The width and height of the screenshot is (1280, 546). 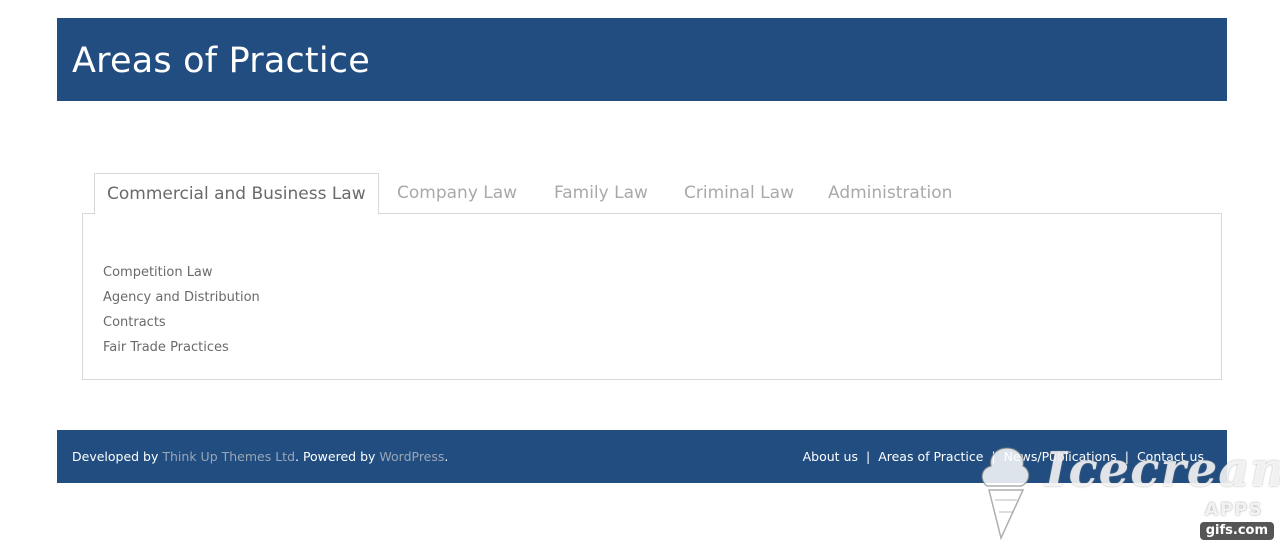 I want to click on developer-link: Think Up Themes Ltd, so click(x=228, y=456).